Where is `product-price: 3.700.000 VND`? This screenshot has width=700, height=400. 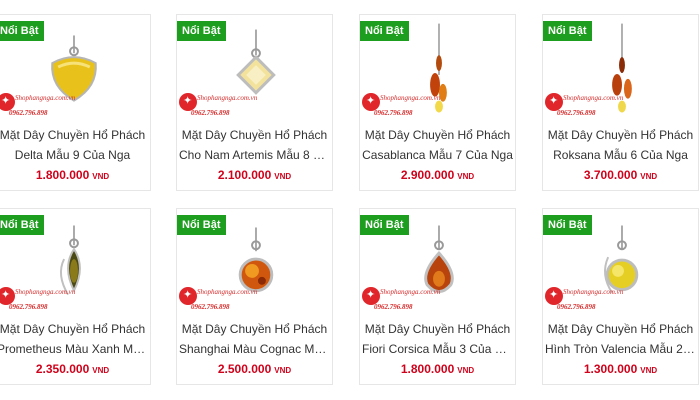
product-price: 3.700.000 VND is located at coordinates (620, 175).